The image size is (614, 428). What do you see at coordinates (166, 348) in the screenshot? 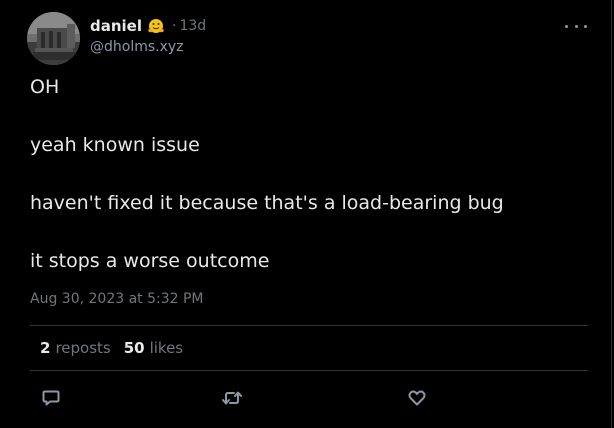
I see `likes-label: likes` at bounding box center [166, 348].